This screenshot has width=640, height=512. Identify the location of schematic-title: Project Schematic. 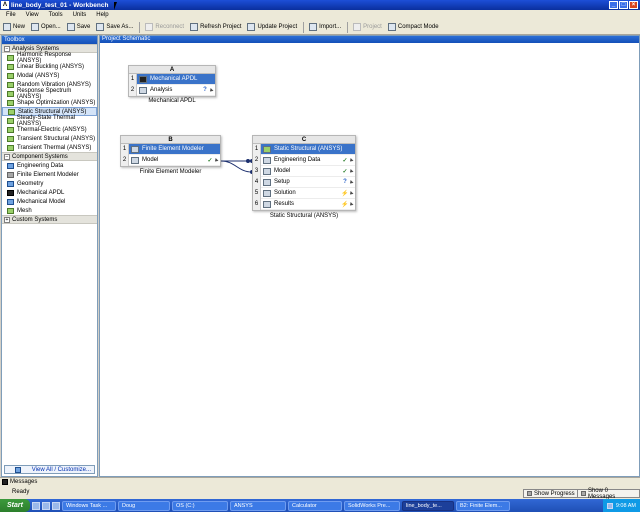
(369, 39).